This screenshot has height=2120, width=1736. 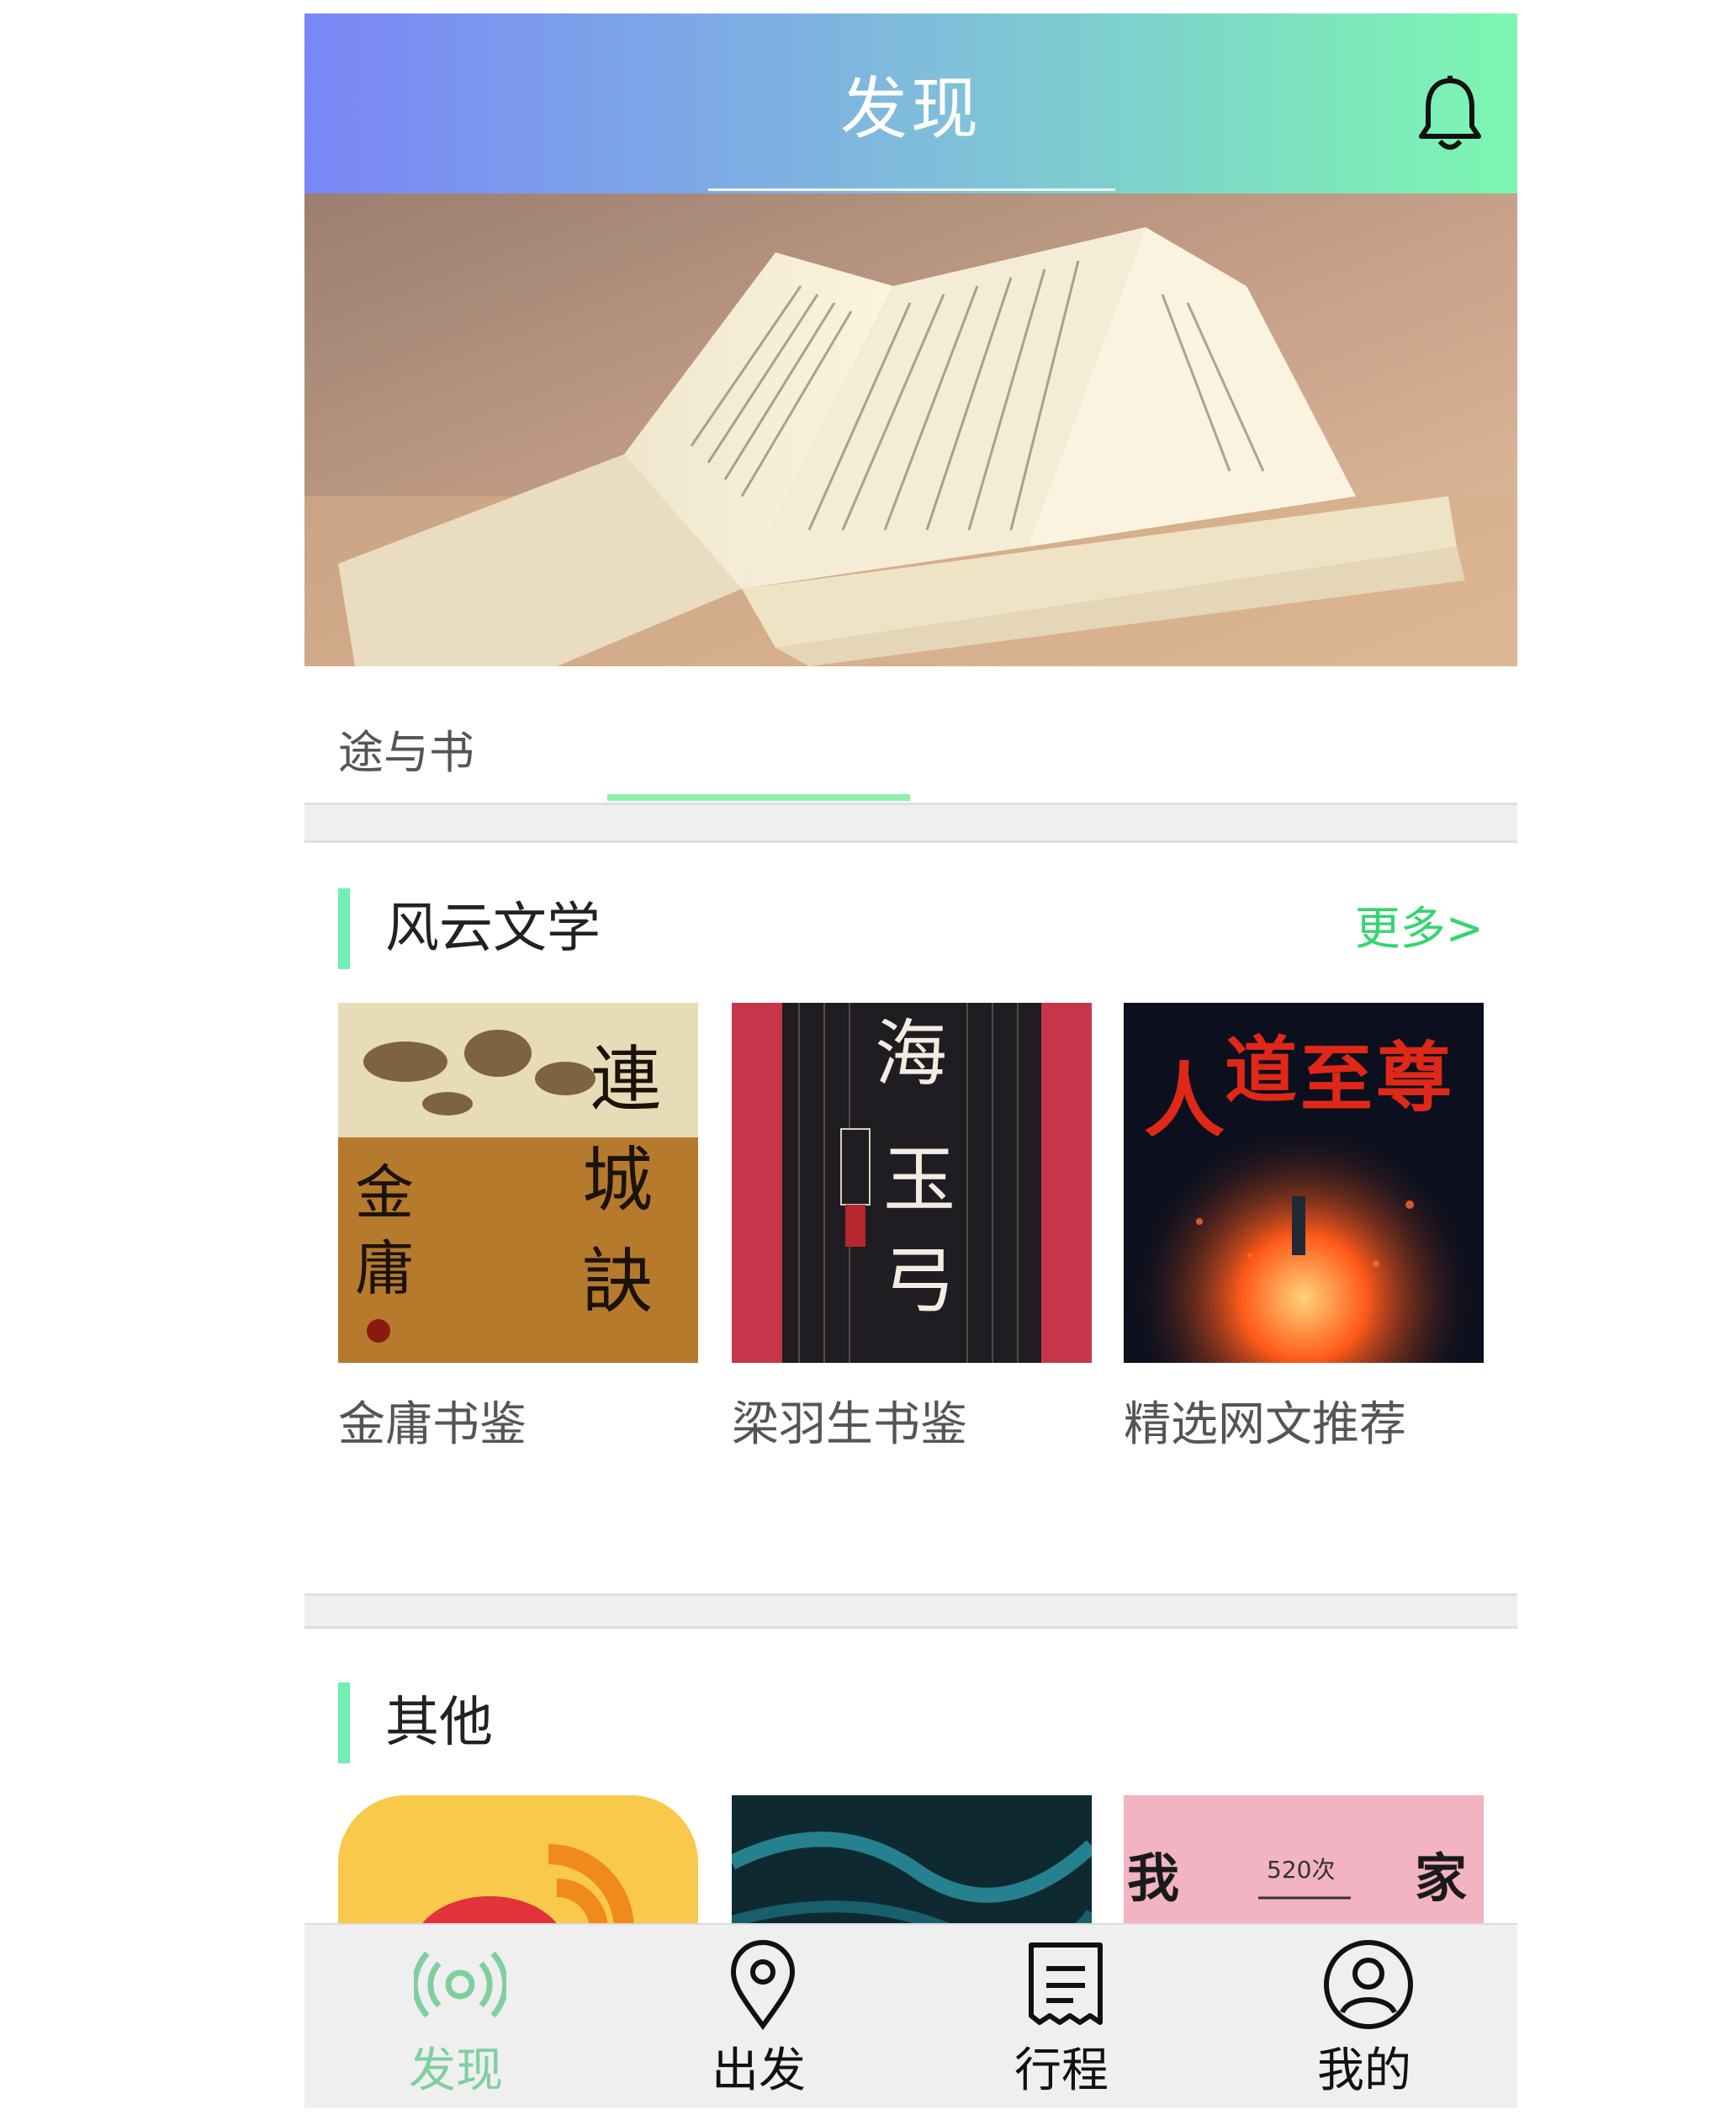 I want to click on svg-text: 金, so click(x=384, y=1192).